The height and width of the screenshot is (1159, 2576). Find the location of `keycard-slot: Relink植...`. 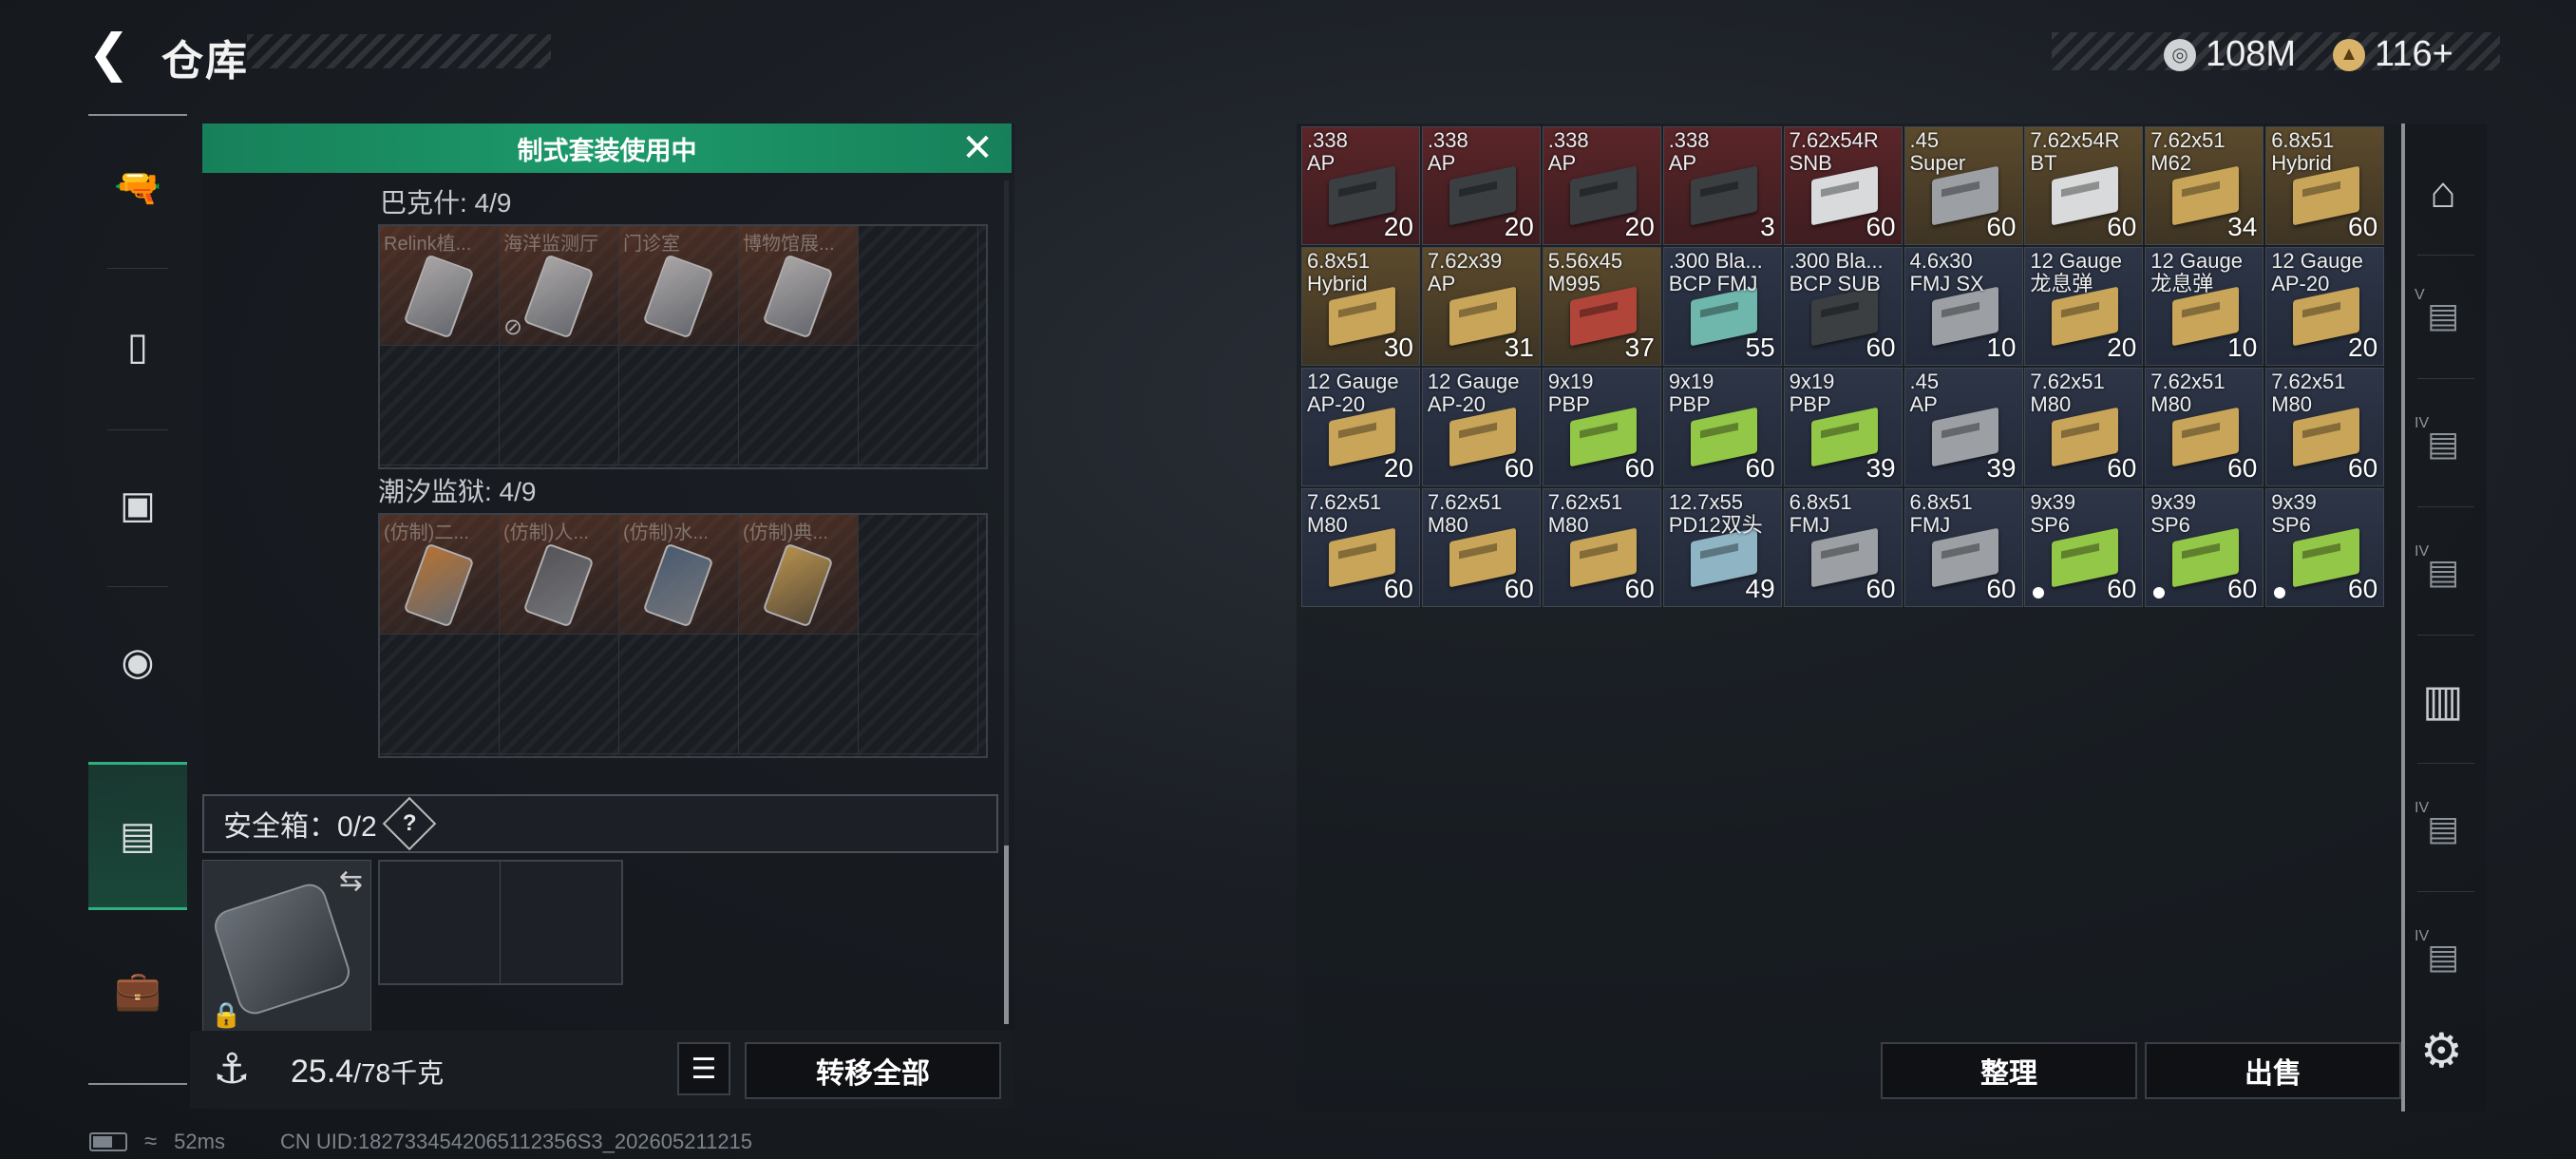

keycard-slot: Relink植... is located at coordinates (440, 286).